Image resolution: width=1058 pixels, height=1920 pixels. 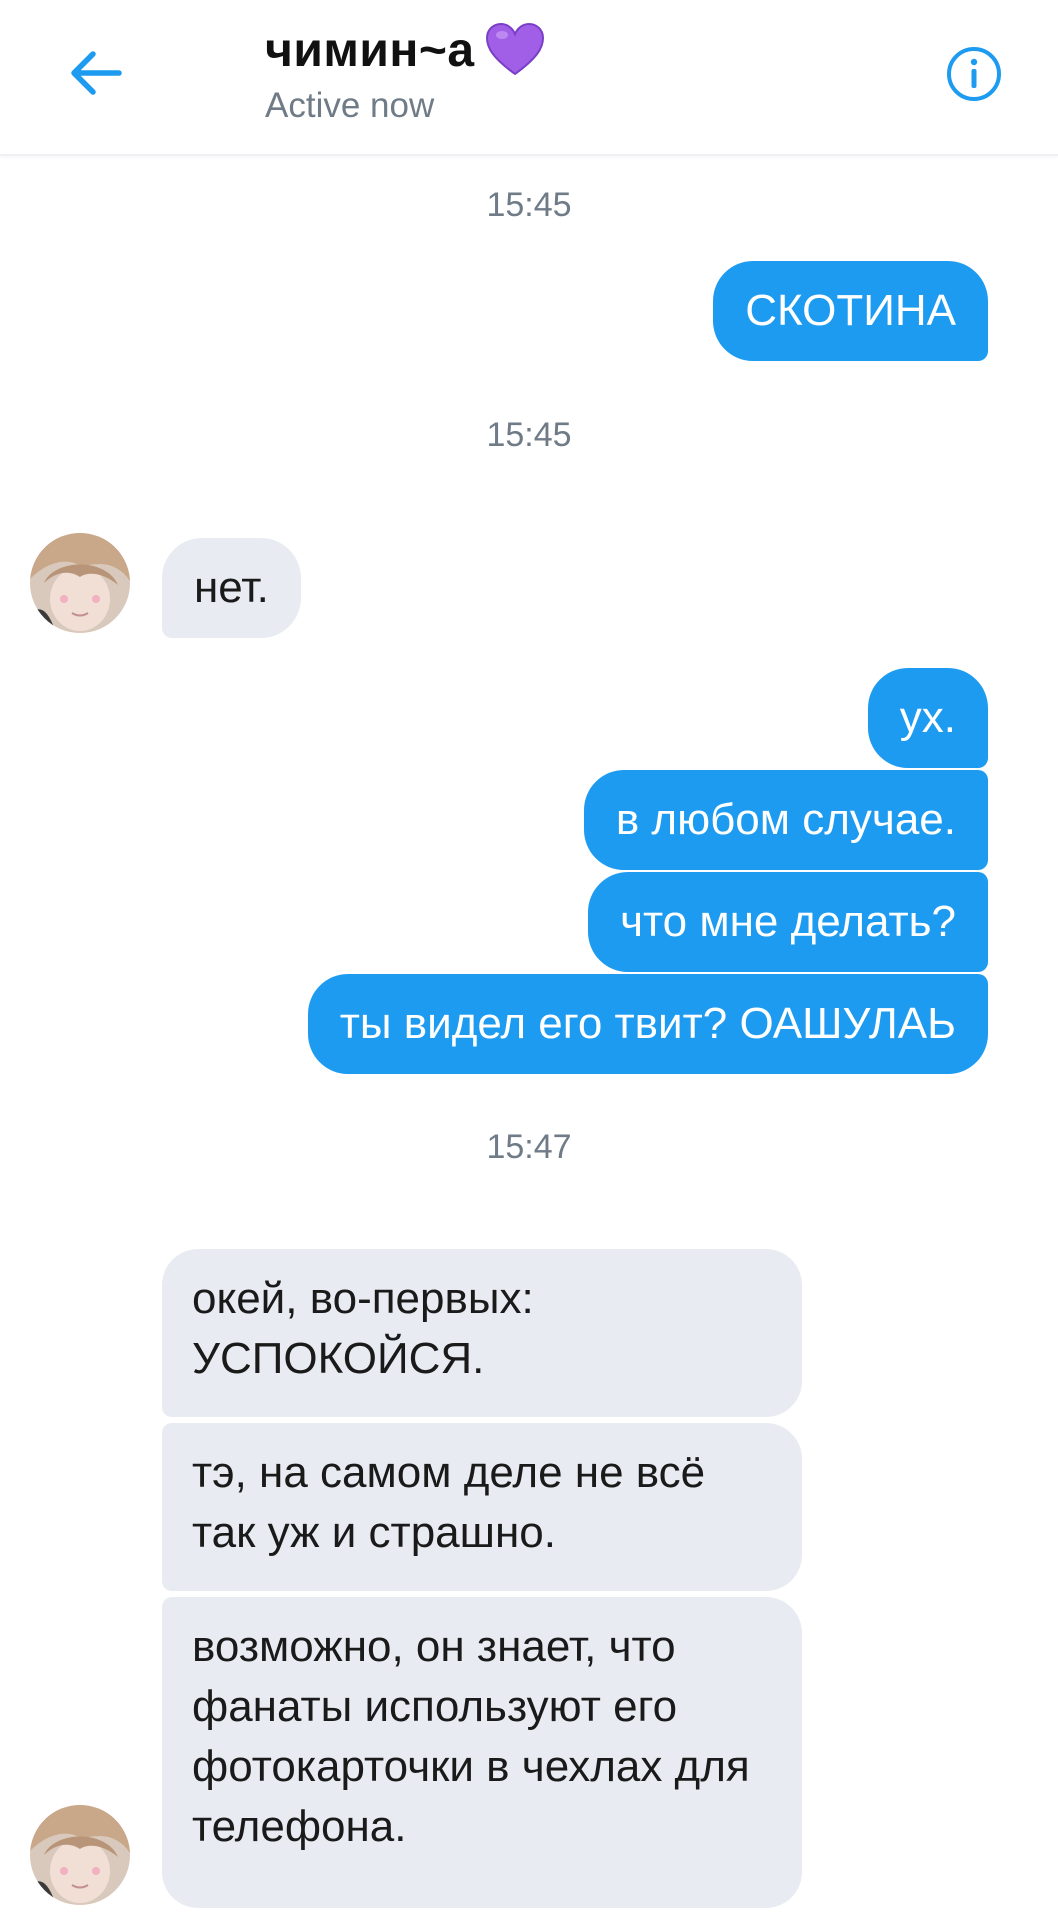 I want to click on message-incoming: окей, во-первых: УСПОКОЙСЯ., so click(x=482, y=1333).